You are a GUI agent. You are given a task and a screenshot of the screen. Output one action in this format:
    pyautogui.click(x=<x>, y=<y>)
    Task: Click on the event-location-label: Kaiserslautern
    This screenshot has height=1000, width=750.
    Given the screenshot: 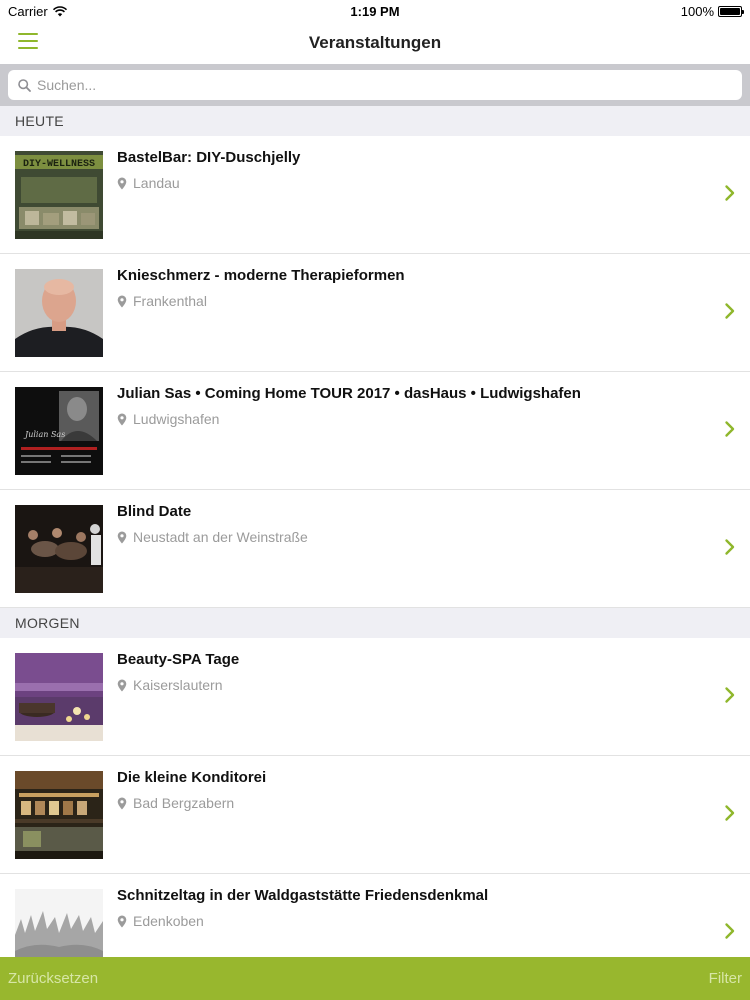 What is the action you would take?
    pyautogui.click(x=178, y=685)
    